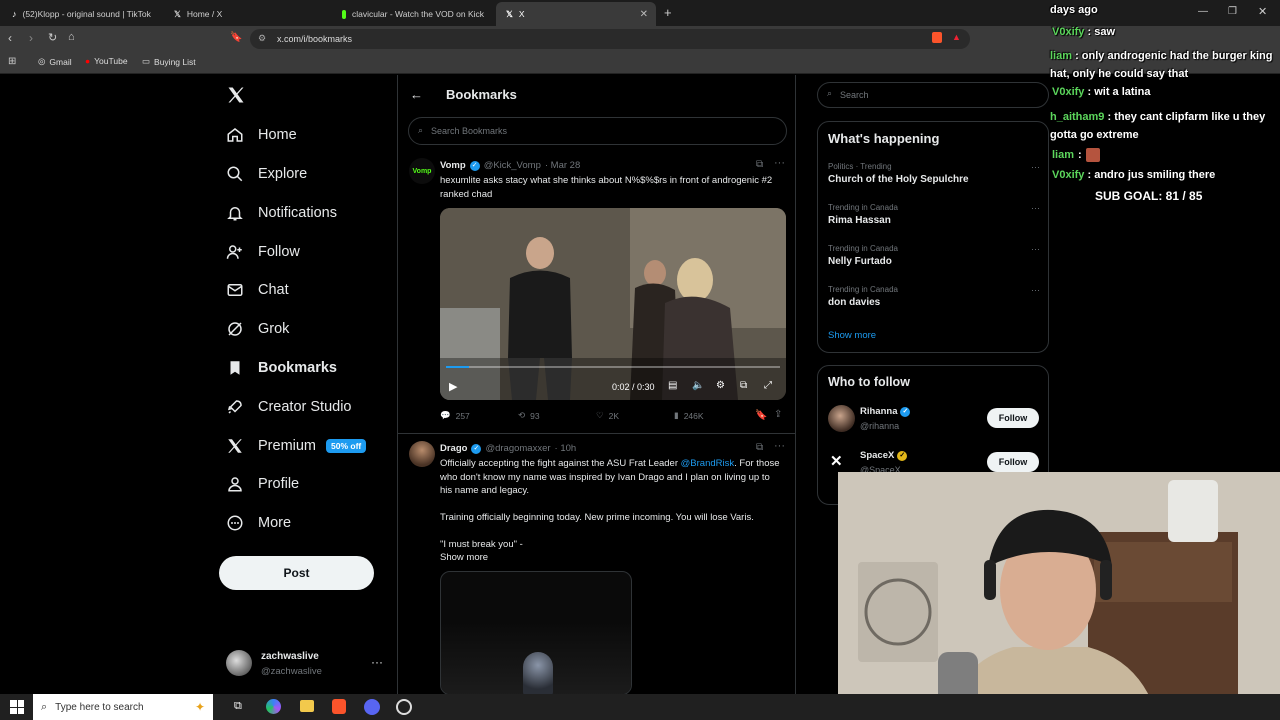 The height and width of the screenshot is (720, 1280). Describe the element at coordinates (613, 304) in the screenshot. I see `video-player: ▶ 0:02 / 0:30 ▤ 🔈 ⚙ ⧉ ⤢` at that location.